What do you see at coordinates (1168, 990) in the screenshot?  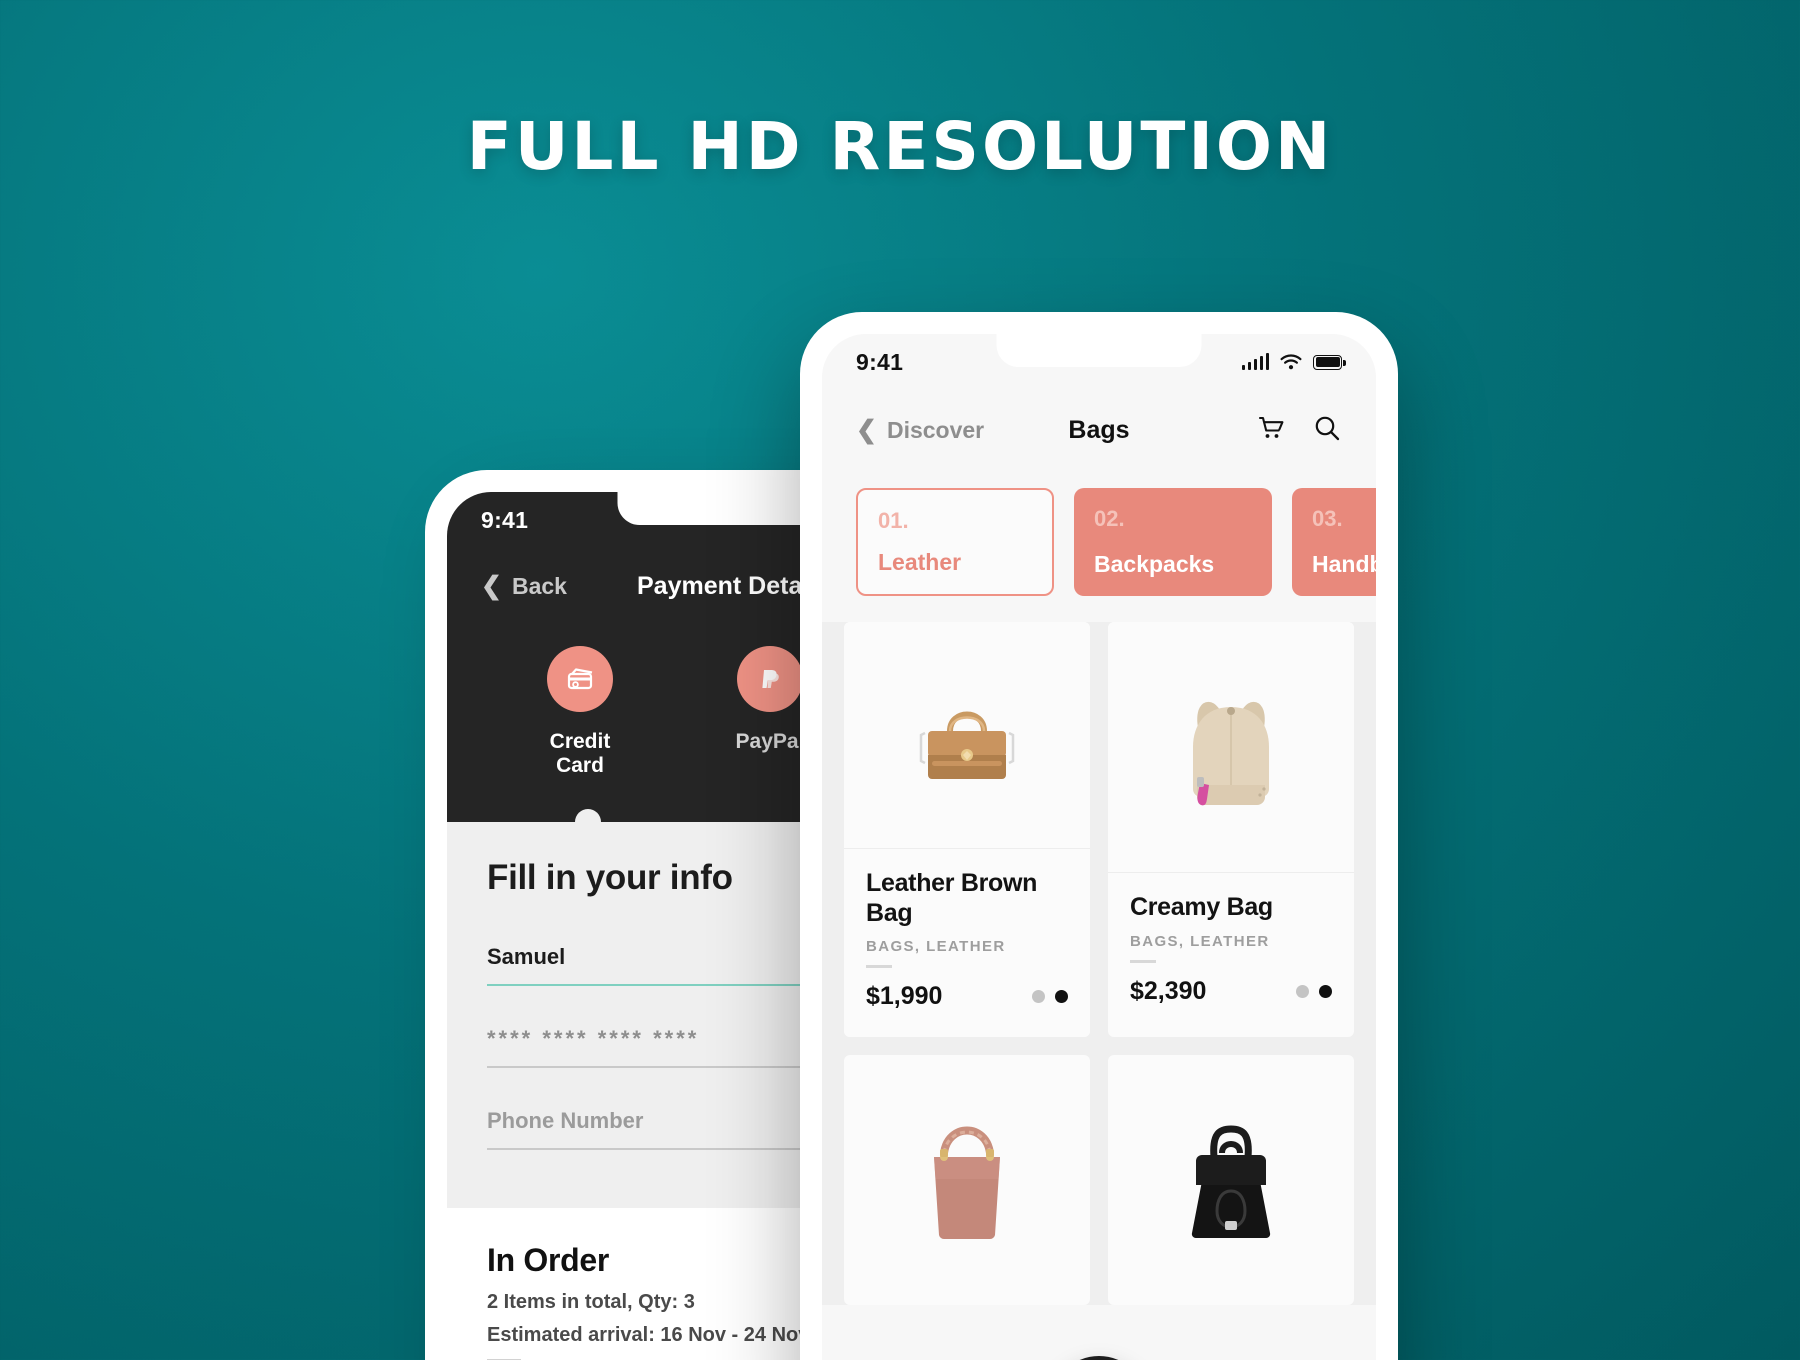 I see `product-price: $2,390` at bounding box center [1168, 990].